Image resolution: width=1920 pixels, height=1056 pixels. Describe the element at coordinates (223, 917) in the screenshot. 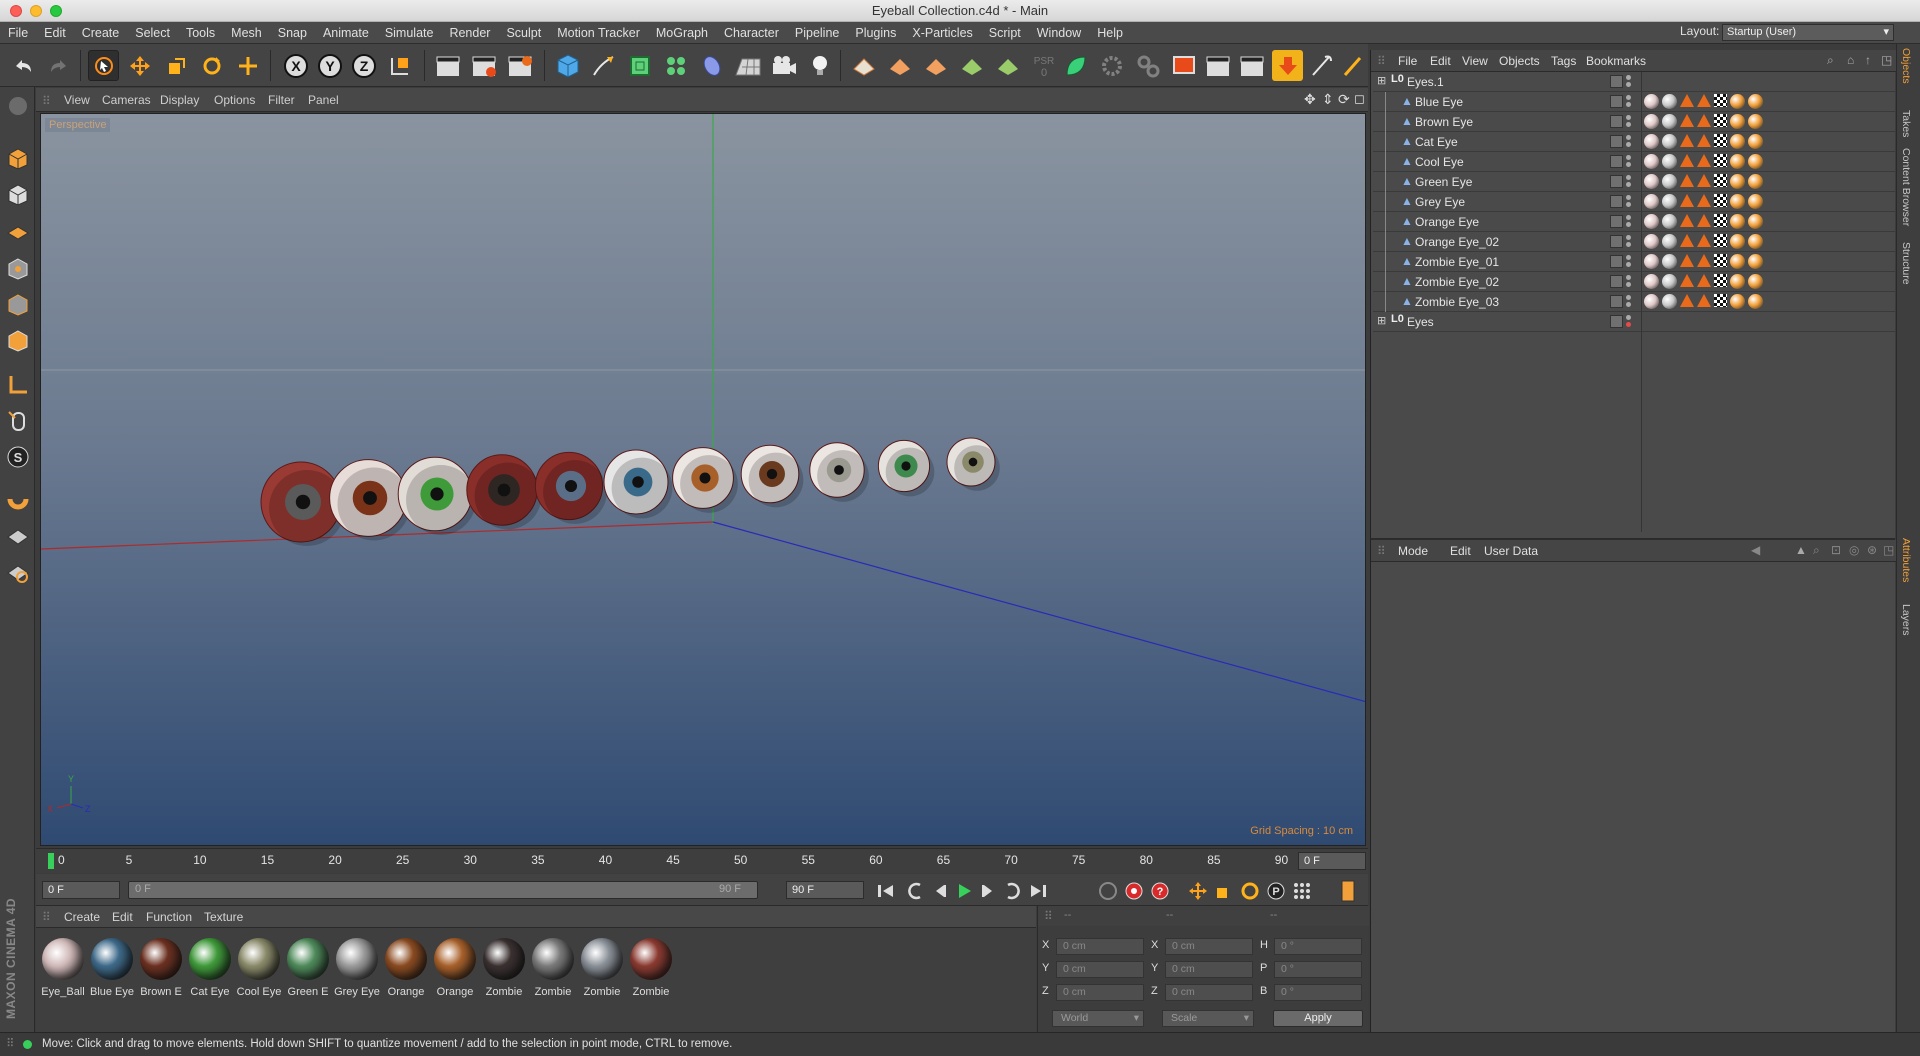

I see `material-menu-texture: Texture` at that location.